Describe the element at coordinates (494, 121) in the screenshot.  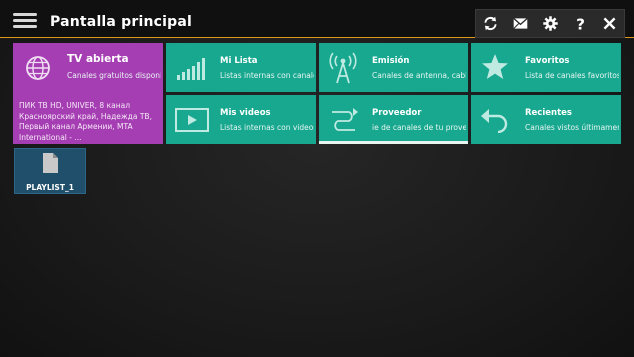
I see `undo-icon` at that location.